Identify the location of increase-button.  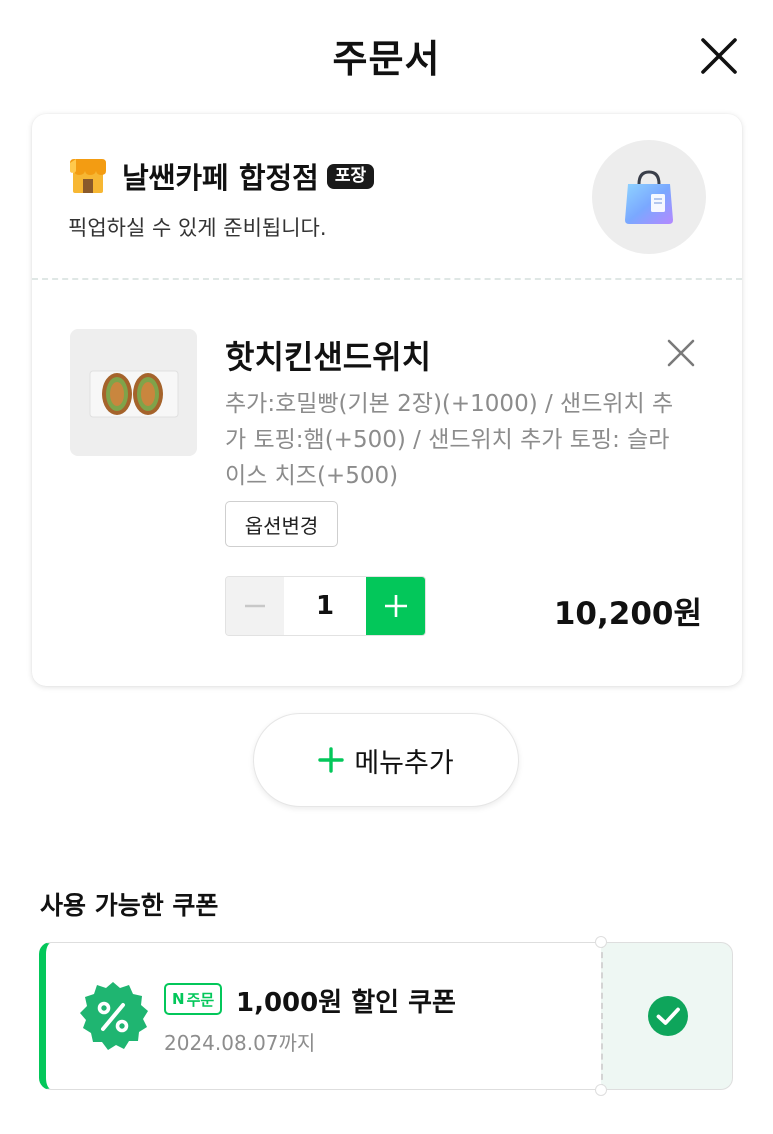
(395, 606).